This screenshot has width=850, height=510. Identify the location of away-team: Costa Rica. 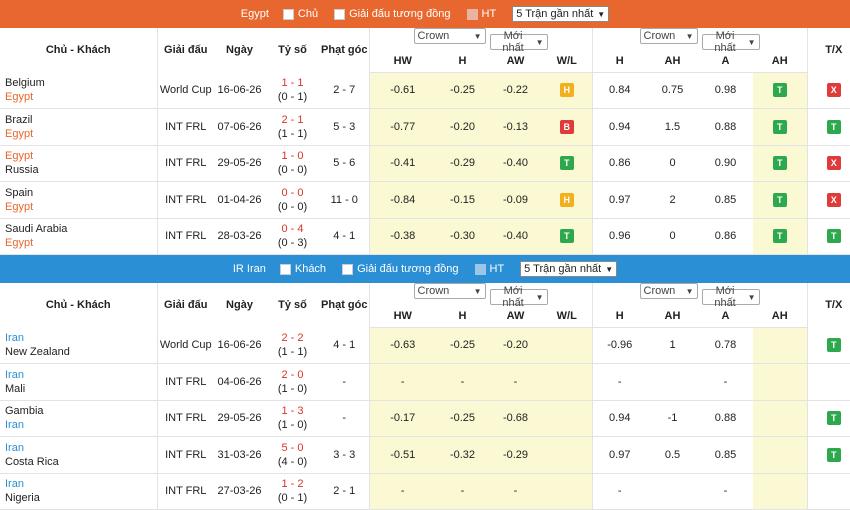
(81, 462).